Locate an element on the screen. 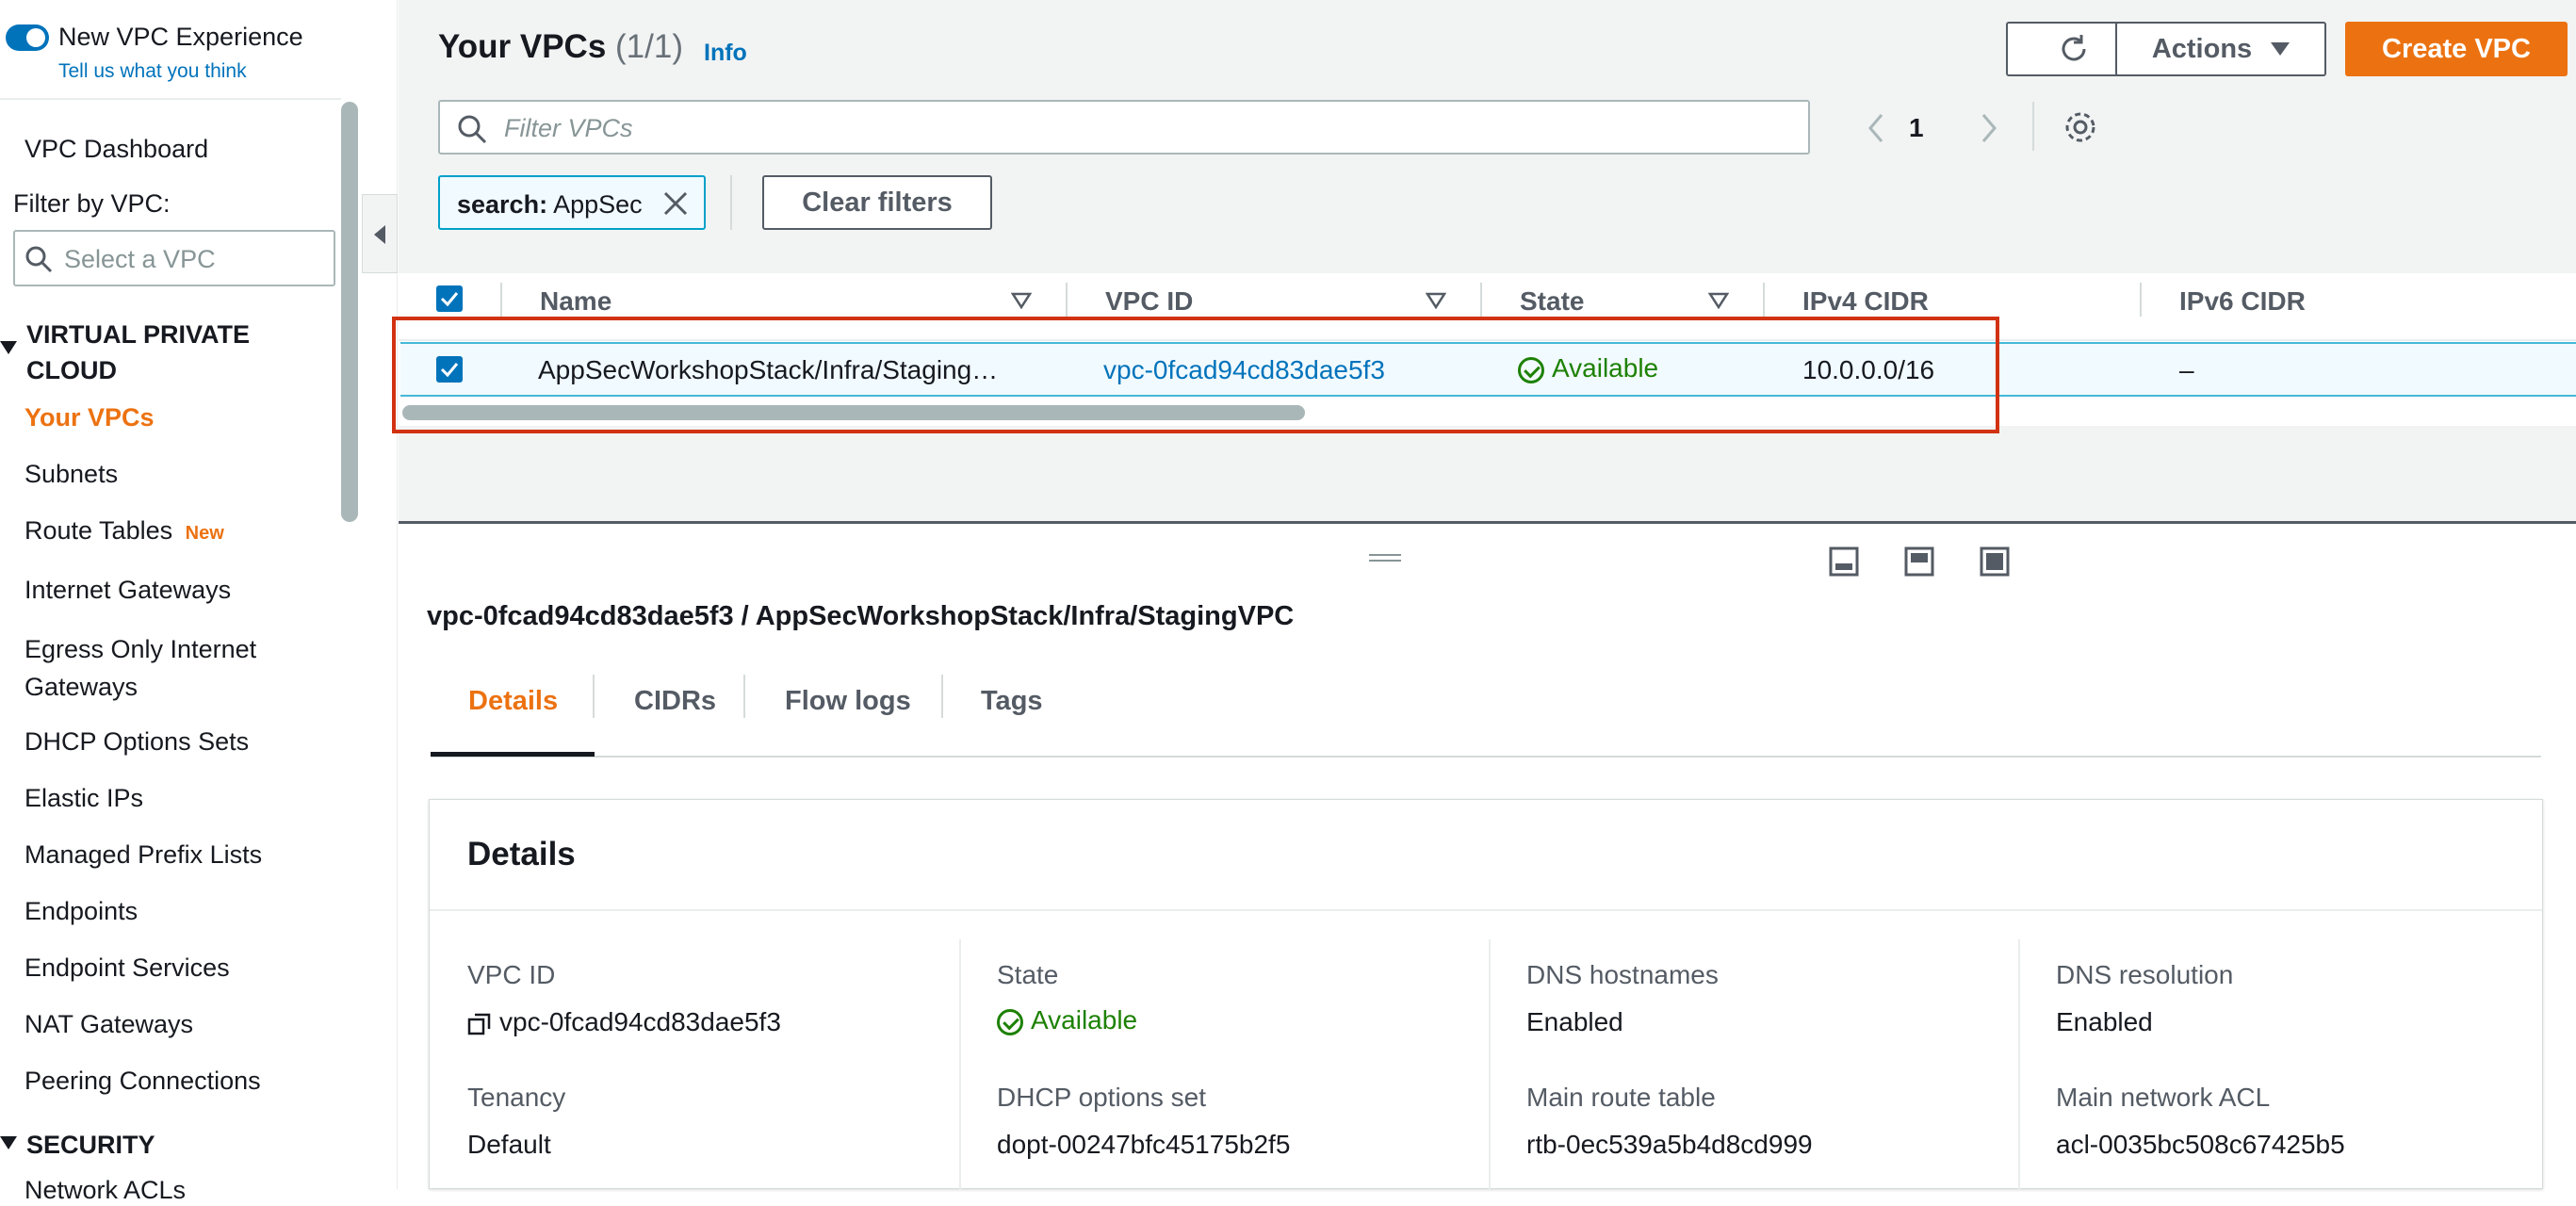 The image size is (2576, 1206). next-page-icon is located at coordinates (1989, 128).